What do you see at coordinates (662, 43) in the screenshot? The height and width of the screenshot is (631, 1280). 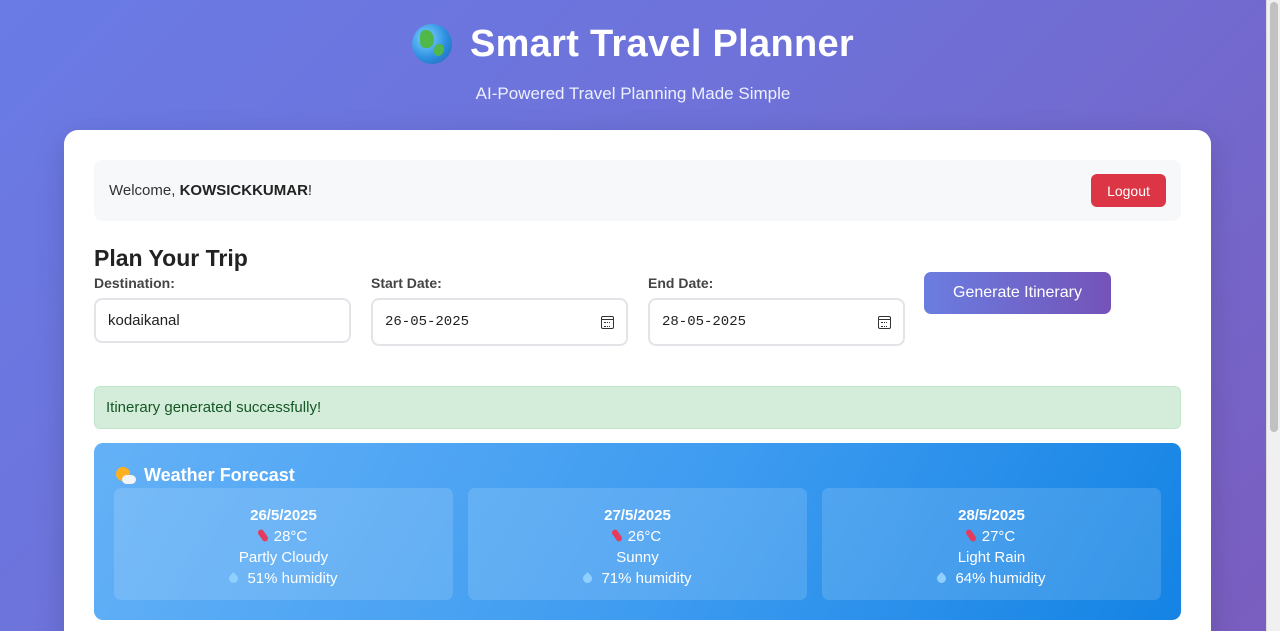 I see `app-title: Smart Travel Planner` at bounding box center [662, 43].